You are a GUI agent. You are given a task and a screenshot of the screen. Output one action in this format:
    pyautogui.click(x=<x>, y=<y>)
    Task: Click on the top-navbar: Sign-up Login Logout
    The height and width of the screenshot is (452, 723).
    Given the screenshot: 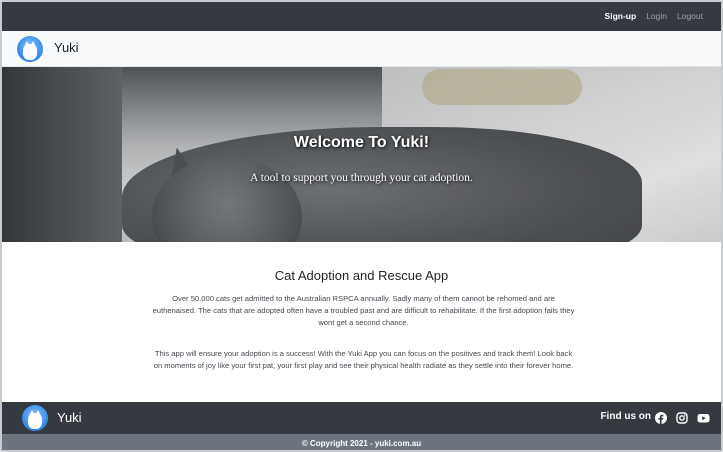 What is the action you would take?
    pyautogui.click(x=361, y=16)
    